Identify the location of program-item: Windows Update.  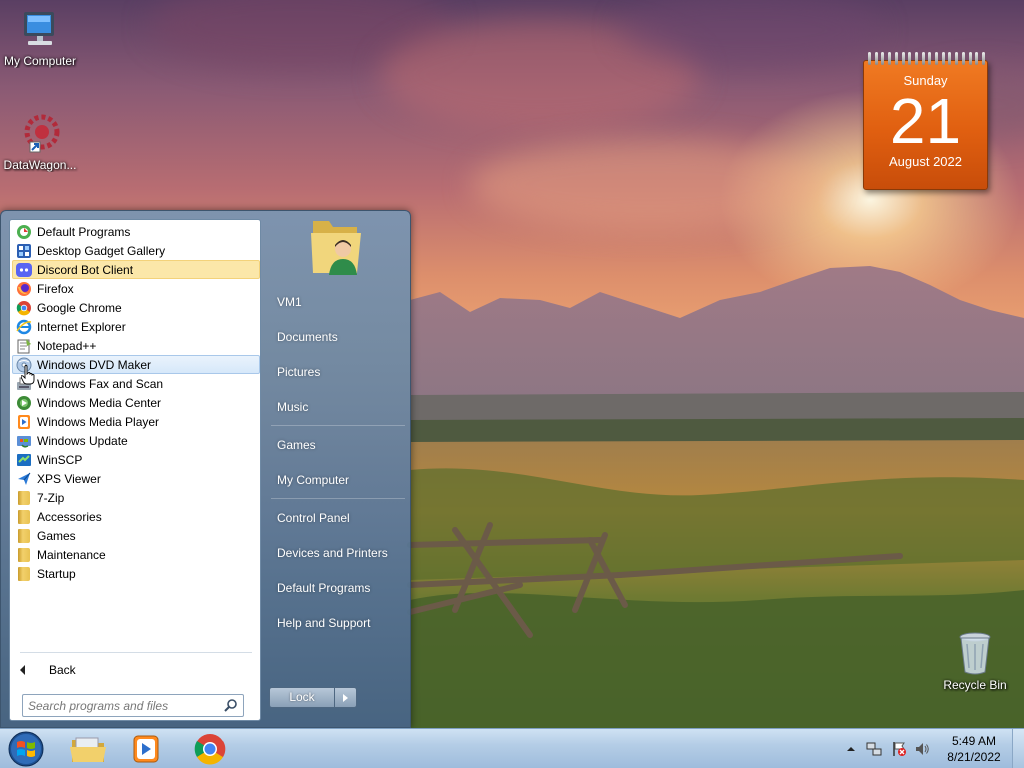
(136, 440).